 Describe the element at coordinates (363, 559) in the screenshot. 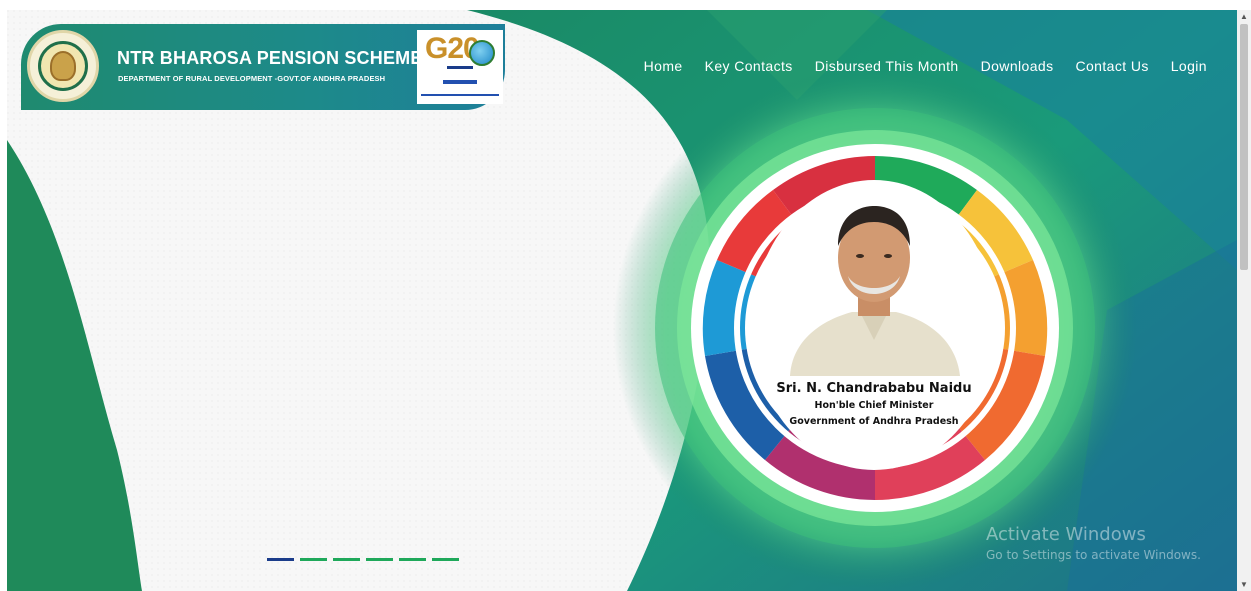

I see `carousel-indicators` at that location.